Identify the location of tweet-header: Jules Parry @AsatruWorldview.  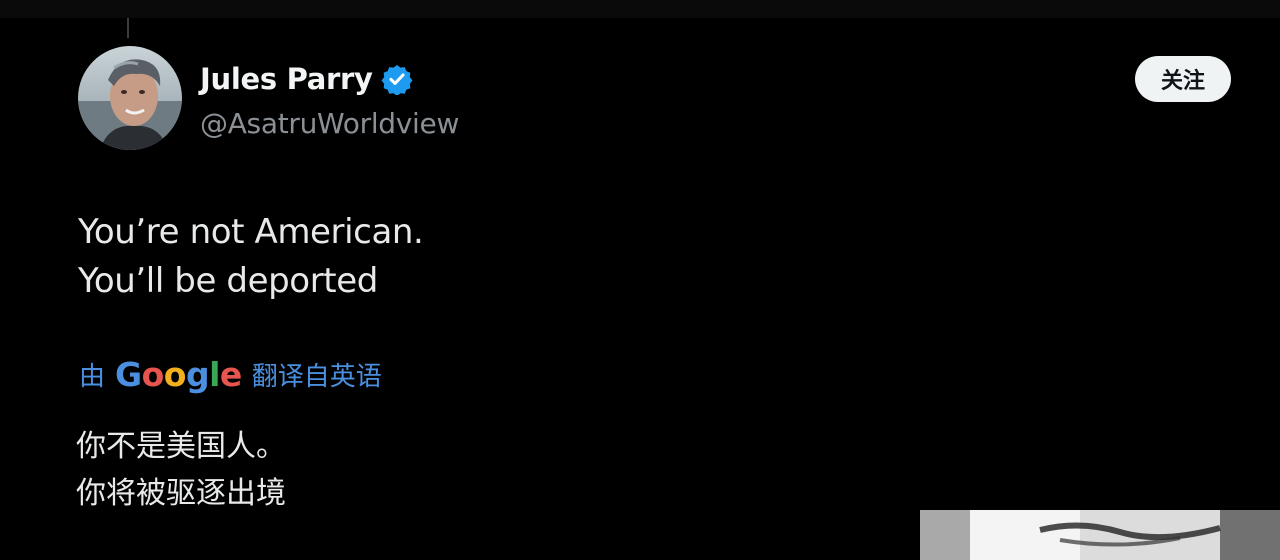
(268, 98).